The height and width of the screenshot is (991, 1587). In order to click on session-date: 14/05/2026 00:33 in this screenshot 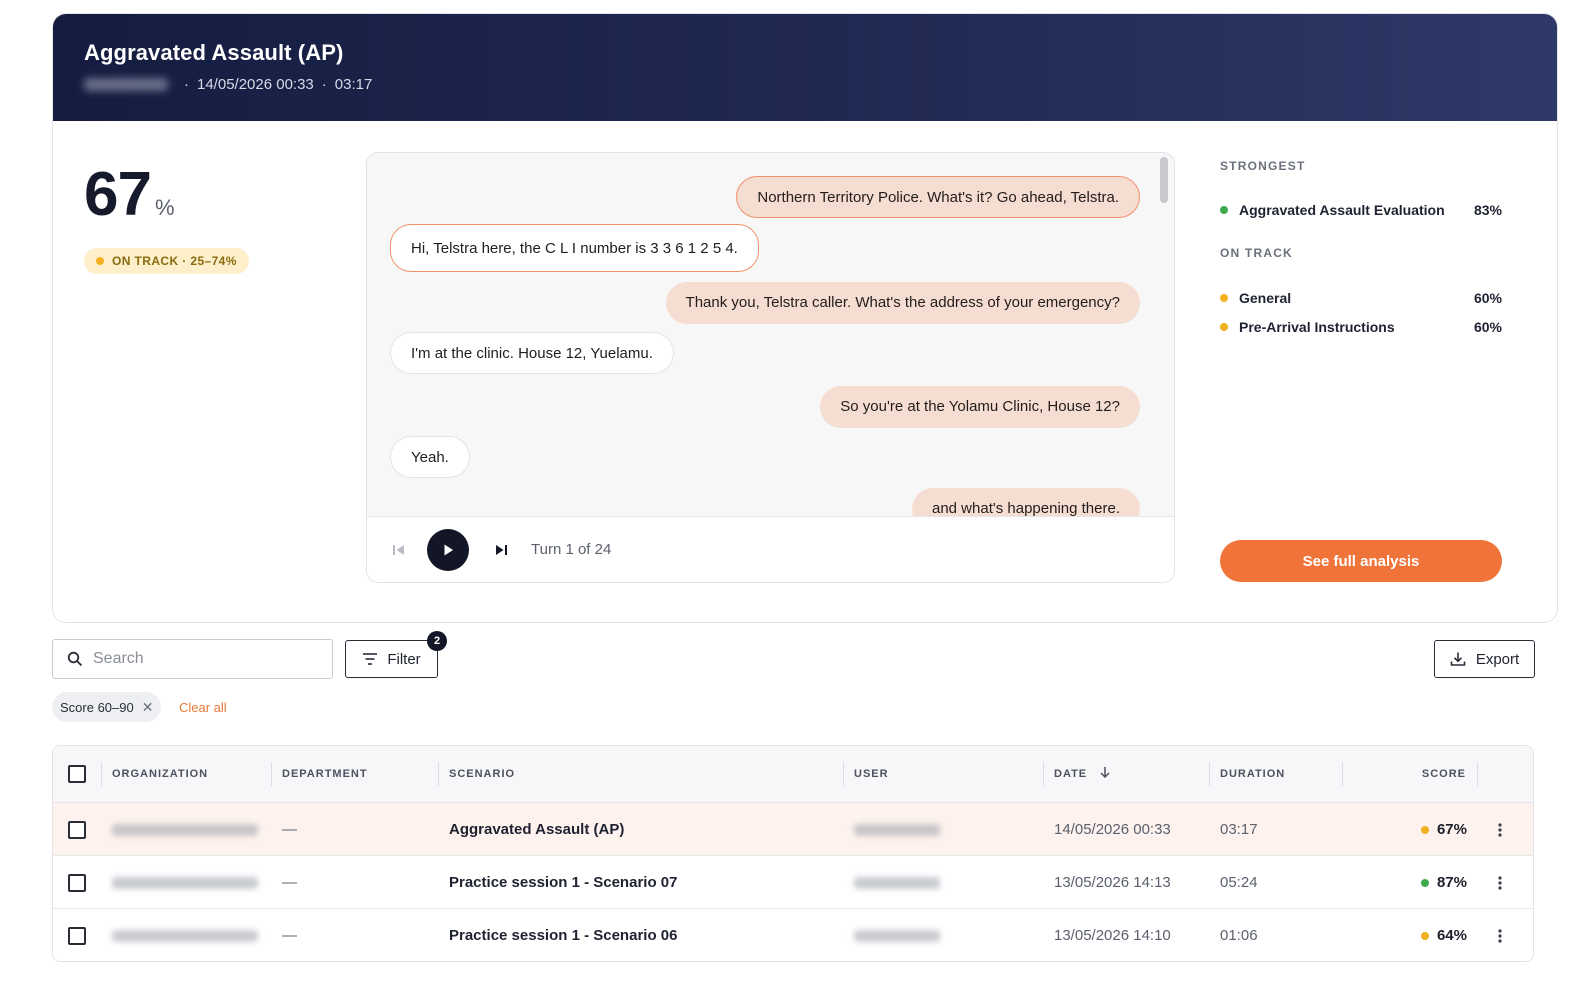, I will do `click(255, 84)`.